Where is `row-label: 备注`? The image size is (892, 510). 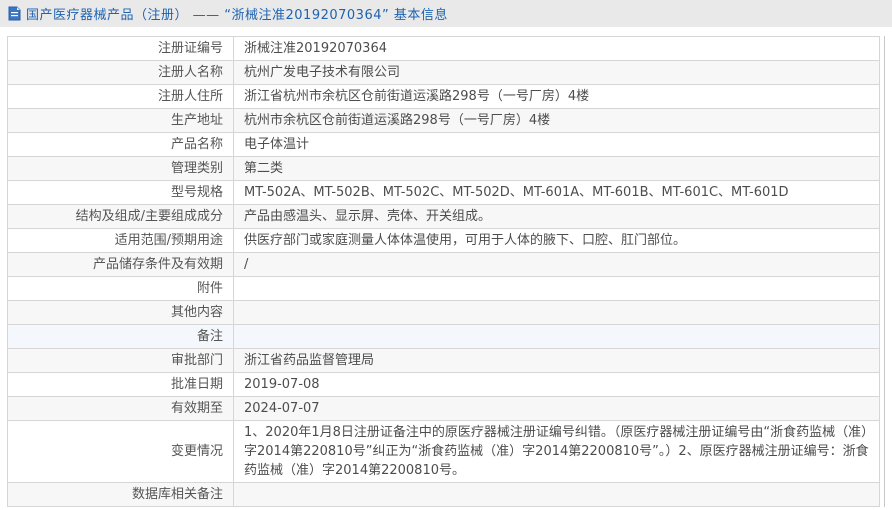
row-label: 备注 is located at coordinates (120, 336).